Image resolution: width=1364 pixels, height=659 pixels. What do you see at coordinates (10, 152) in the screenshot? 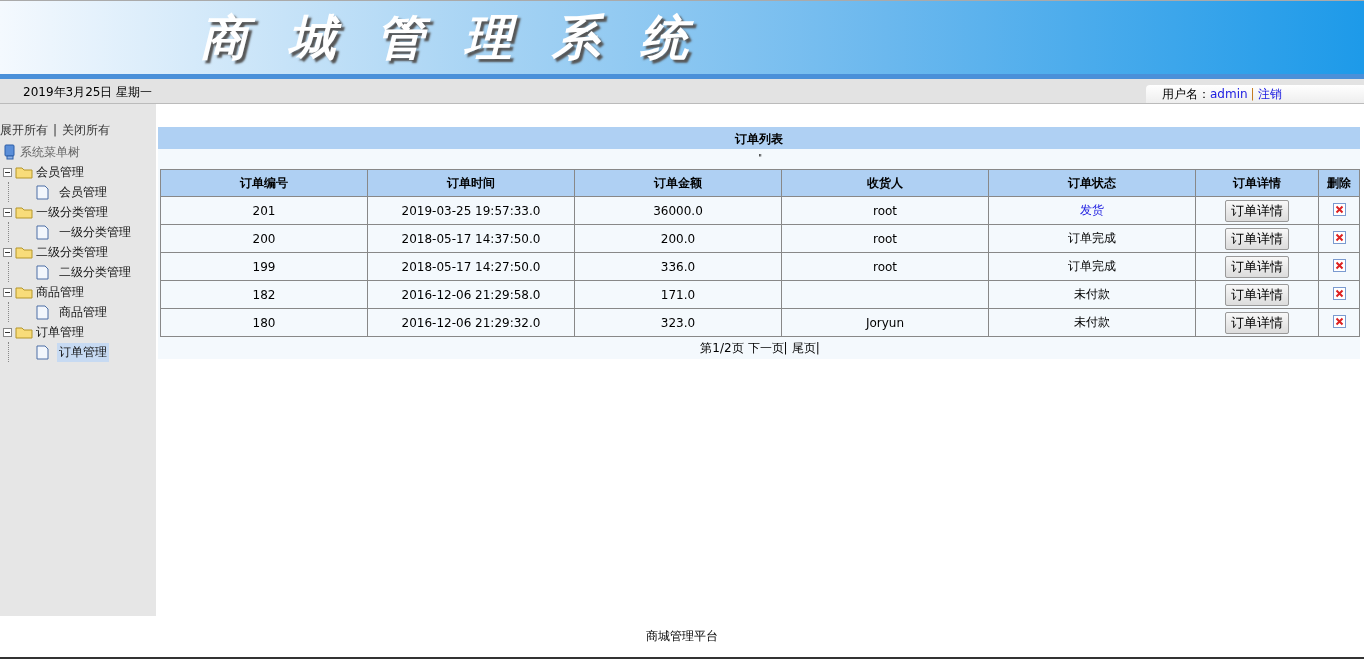
I see `computer-icon` at bounding box center [10, 152].